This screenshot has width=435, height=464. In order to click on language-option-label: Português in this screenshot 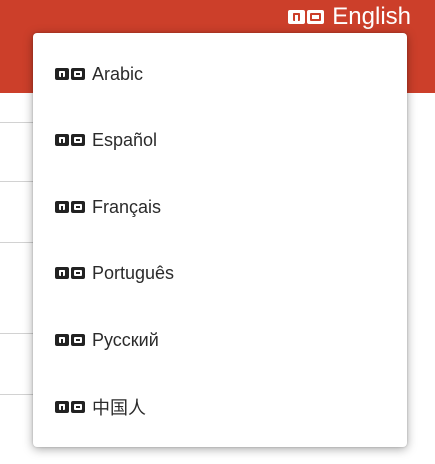, I will do `click(133, 272)`.